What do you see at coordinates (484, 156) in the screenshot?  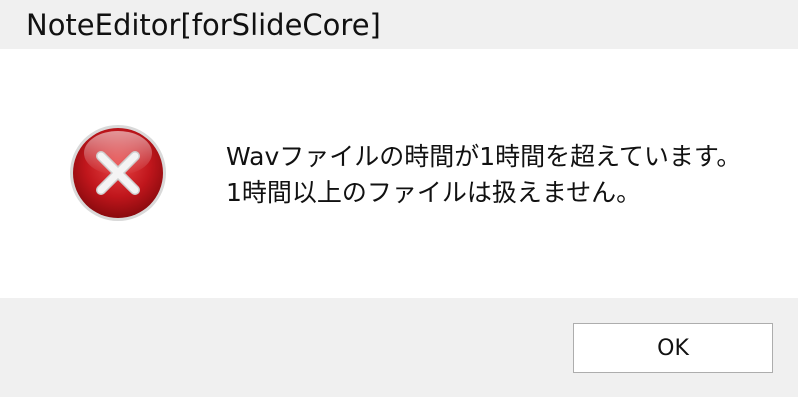 I see `message-line-1: Wavファイルの時間が1時間を超えています。` at bounding box center [484, 156].